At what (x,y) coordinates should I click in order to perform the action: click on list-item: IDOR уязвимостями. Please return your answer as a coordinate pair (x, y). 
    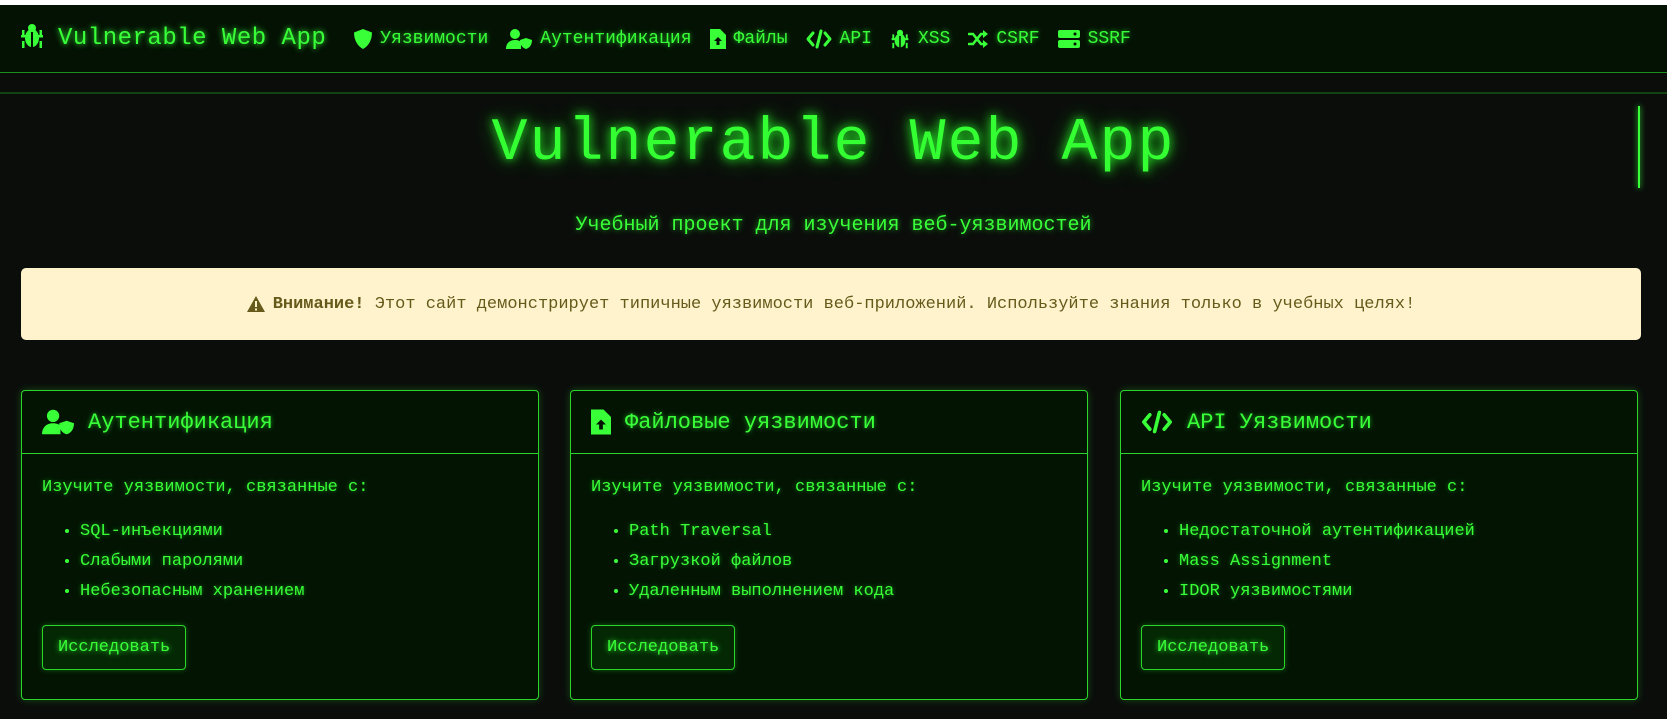
    Looking at the image, I should click on (1398, 592).